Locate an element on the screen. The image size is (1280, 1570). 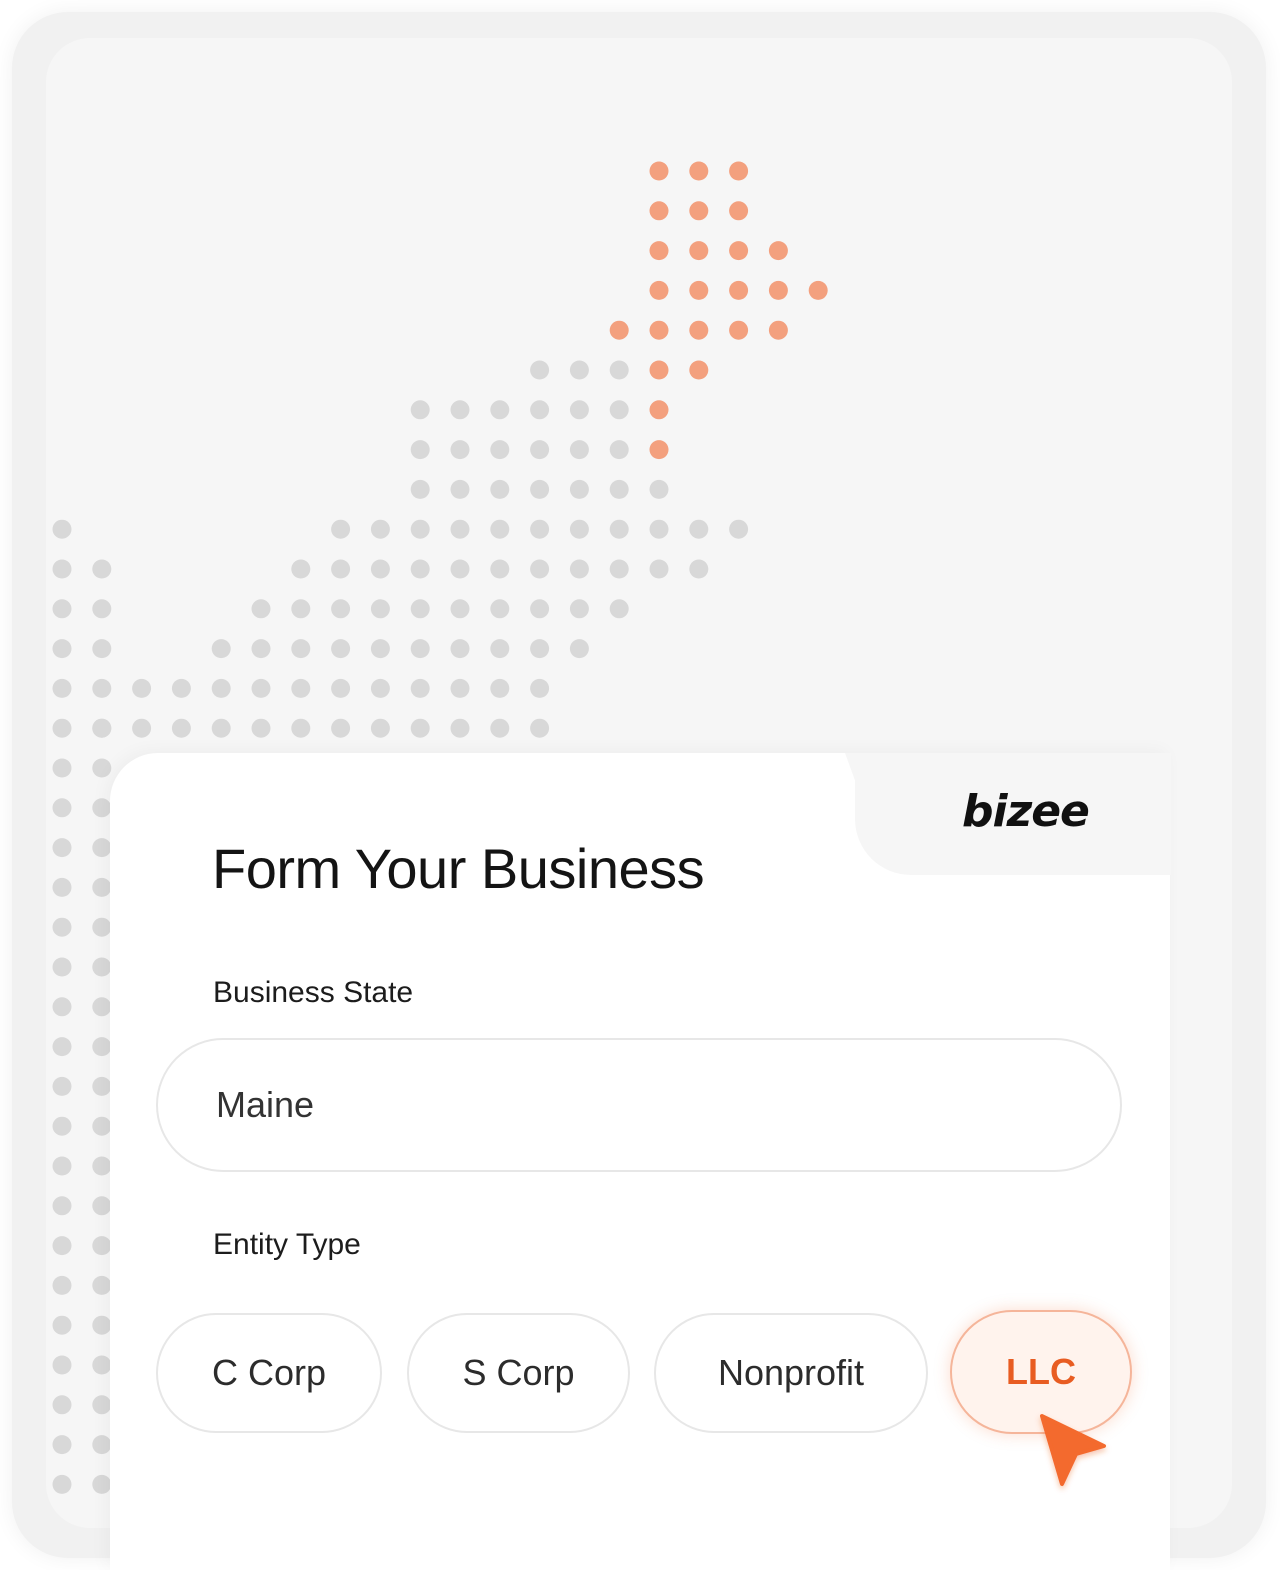
entity-type-label: Entity Type is located at coordinates (287, 1244).